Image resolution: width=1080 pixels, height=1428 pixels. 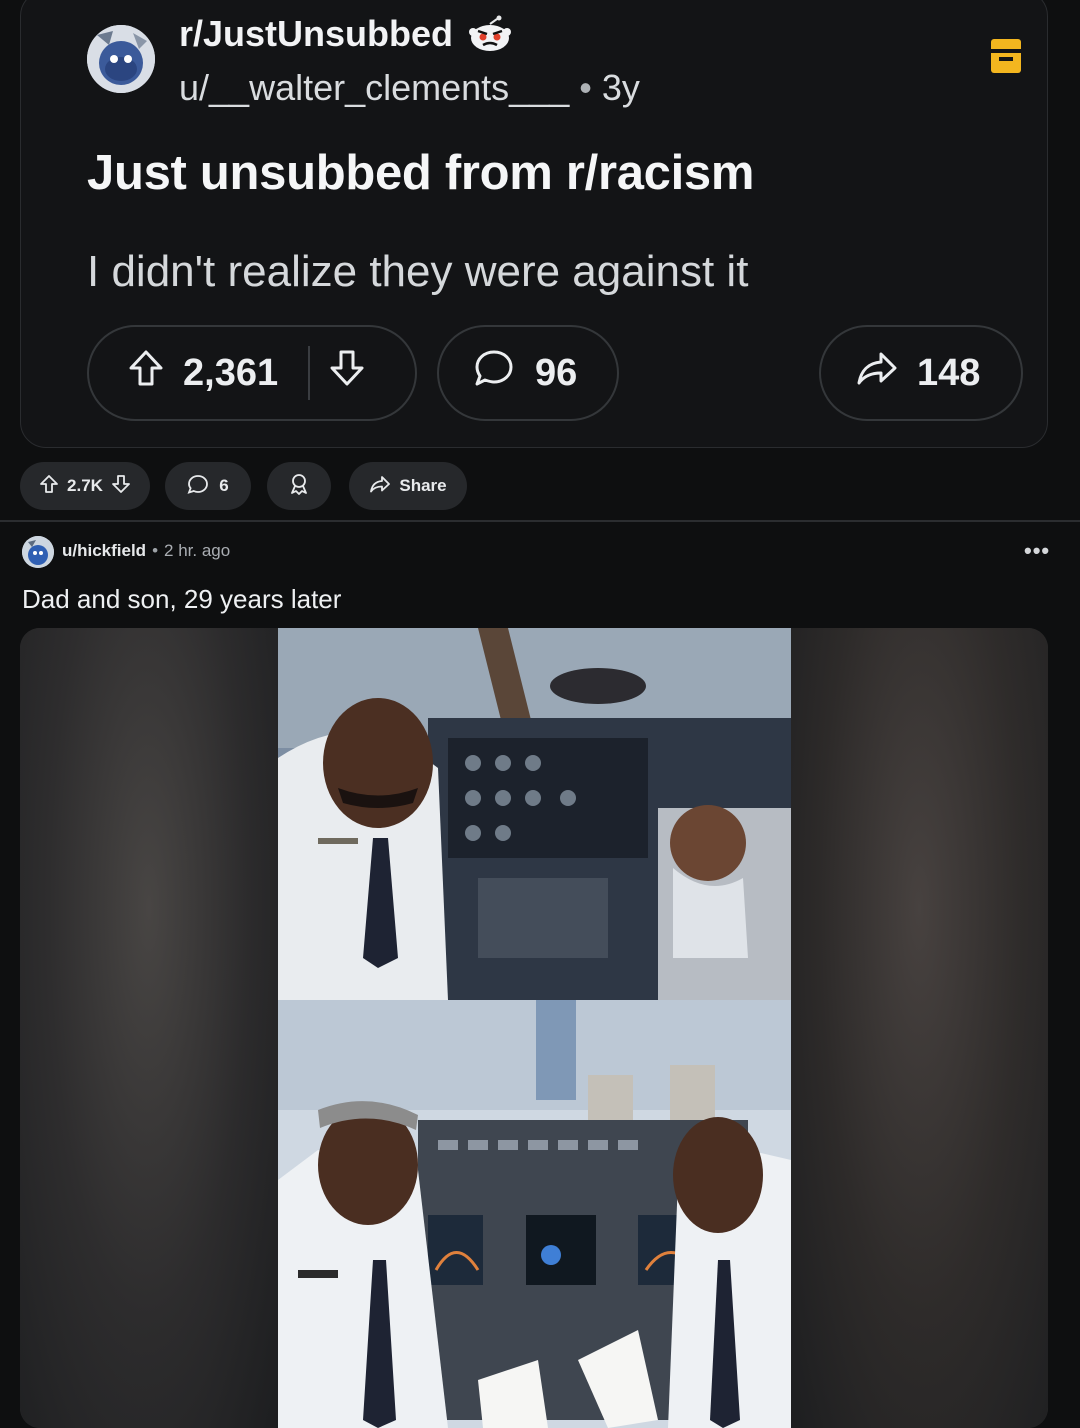 I want to click on bookmark-icon, so click(x=1006, y=56).